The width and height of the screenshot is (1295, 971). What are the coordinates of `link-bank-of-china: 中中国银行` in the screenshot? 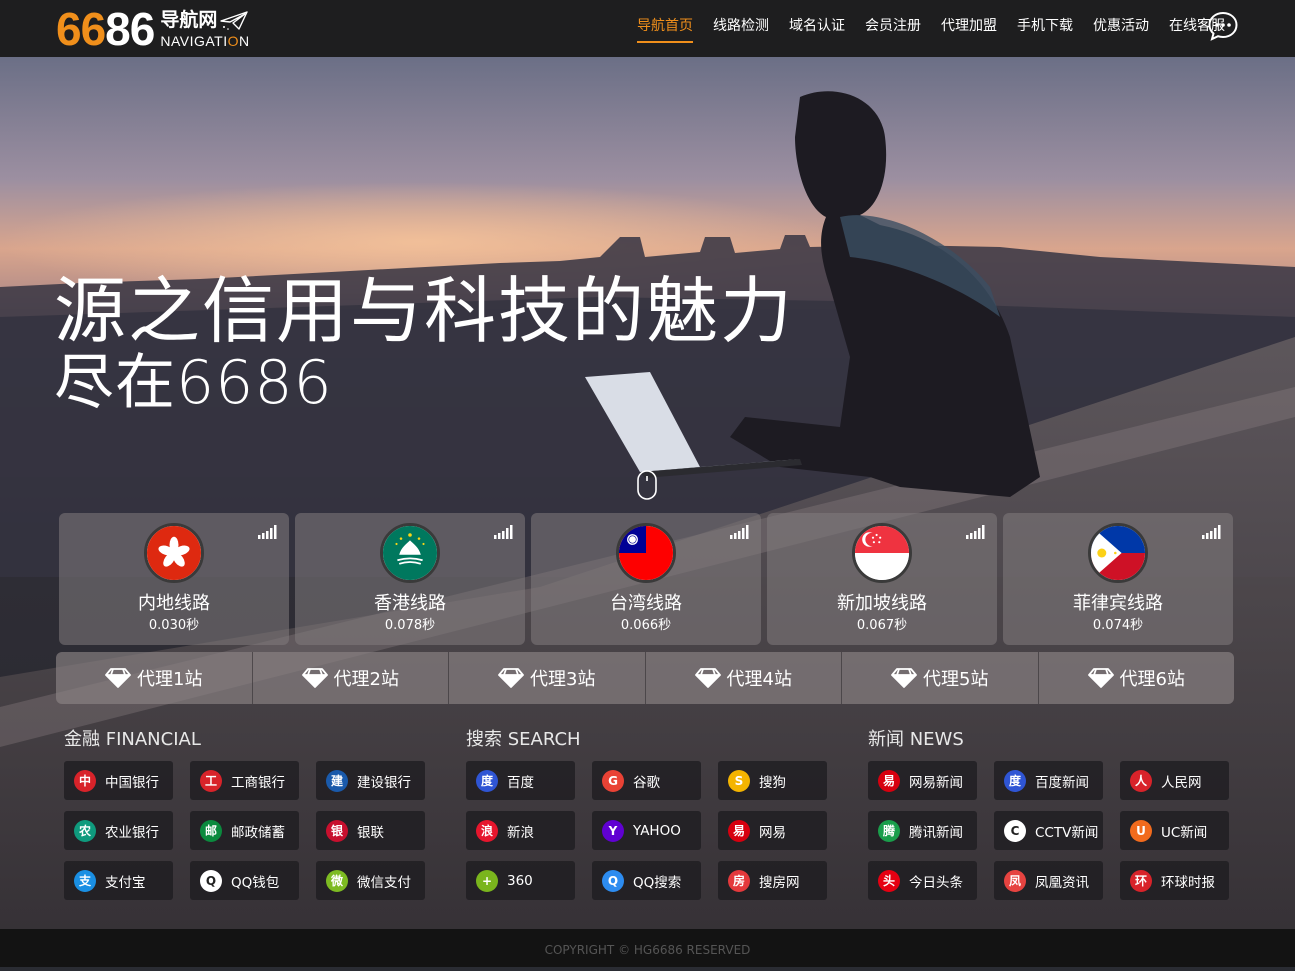 It's located at (118, 780).